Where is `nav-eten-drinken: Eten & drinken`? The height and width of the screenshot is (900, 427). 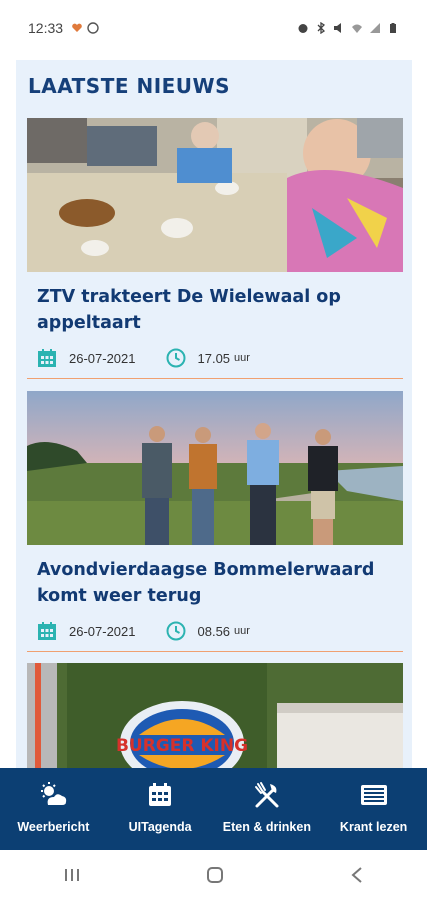
nav-eten-drinken: Eten & drinken is located at coordinates (267, 809).